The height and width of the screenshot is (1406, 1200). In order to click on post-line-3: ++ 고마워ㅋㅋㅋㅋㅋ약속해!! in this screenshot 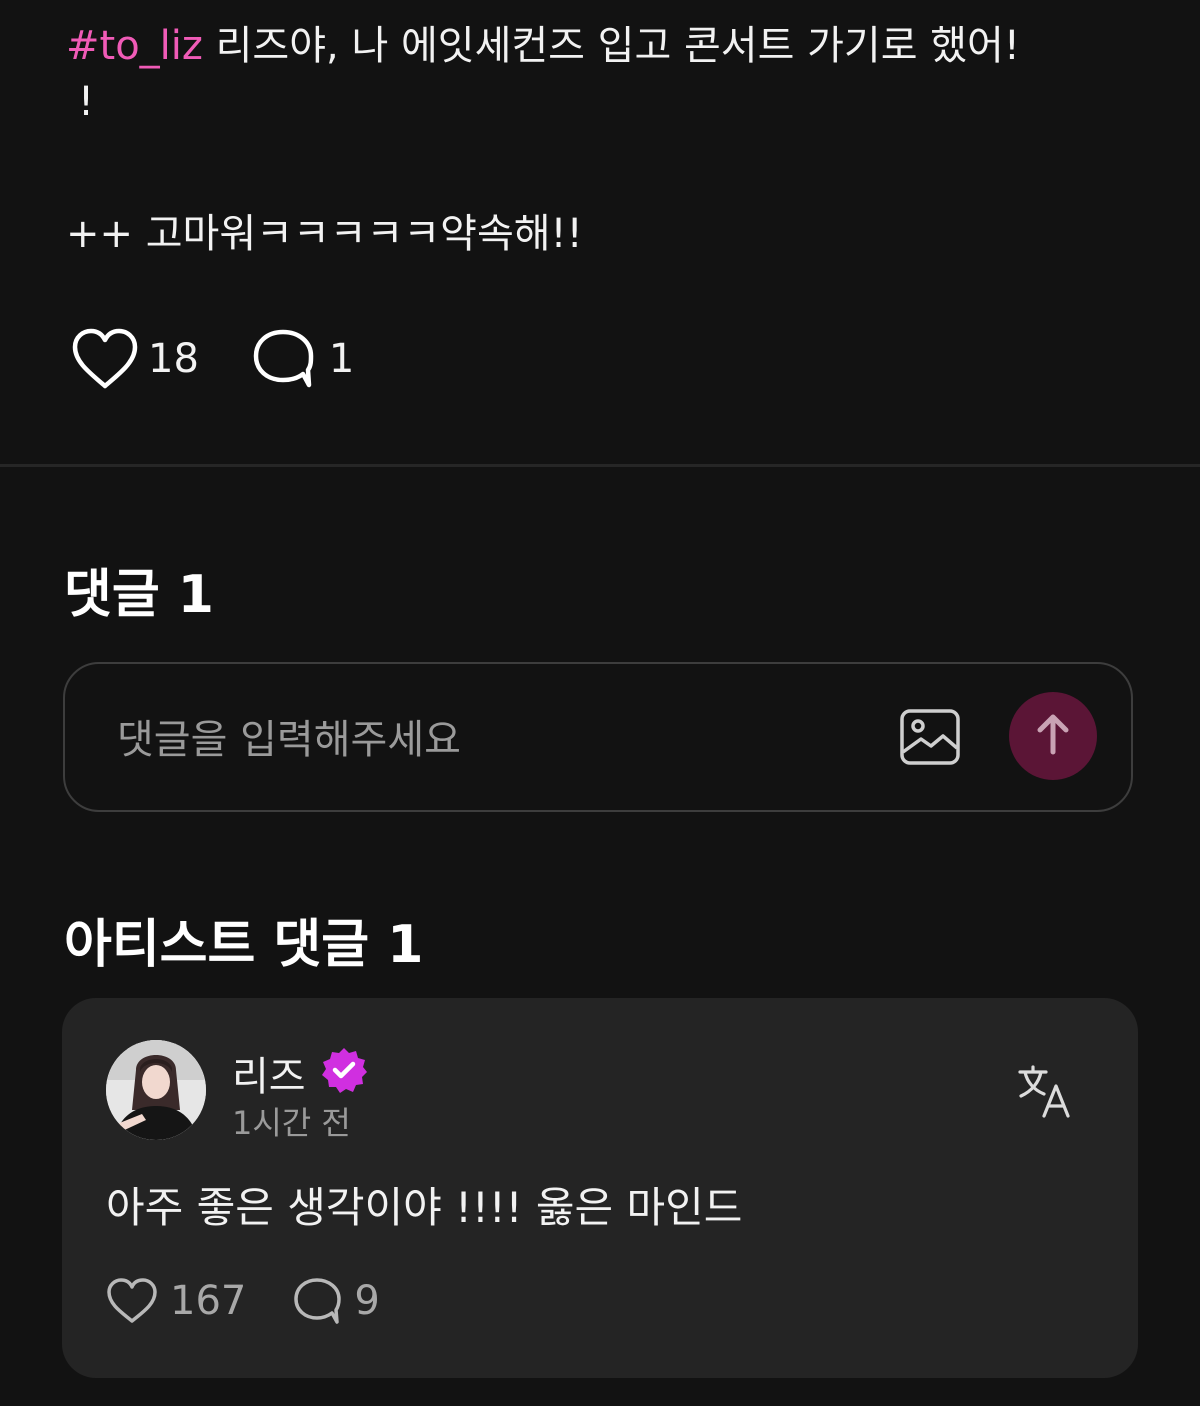, I will do `click(324, 234)`.